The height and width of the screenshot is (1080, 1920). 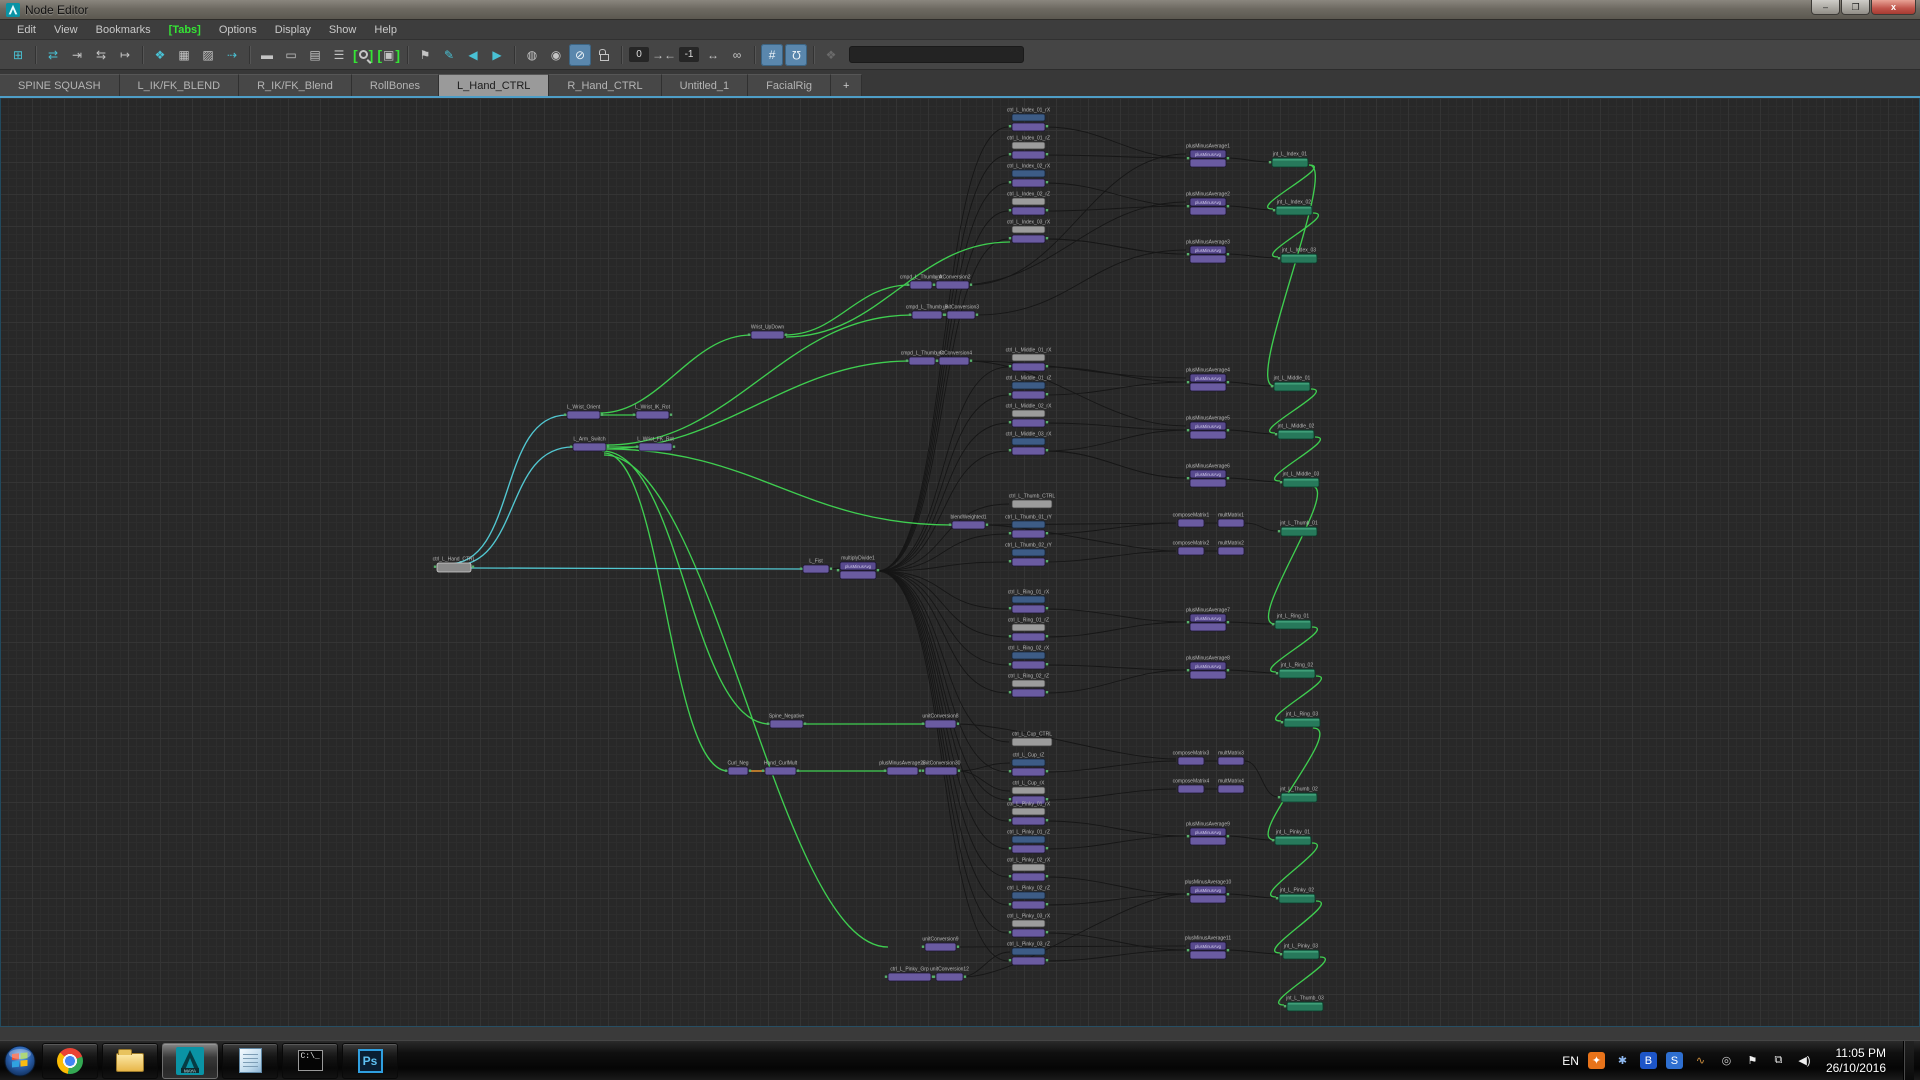 I want to click on node-blendWeighted1, so click(x=968, y=525).